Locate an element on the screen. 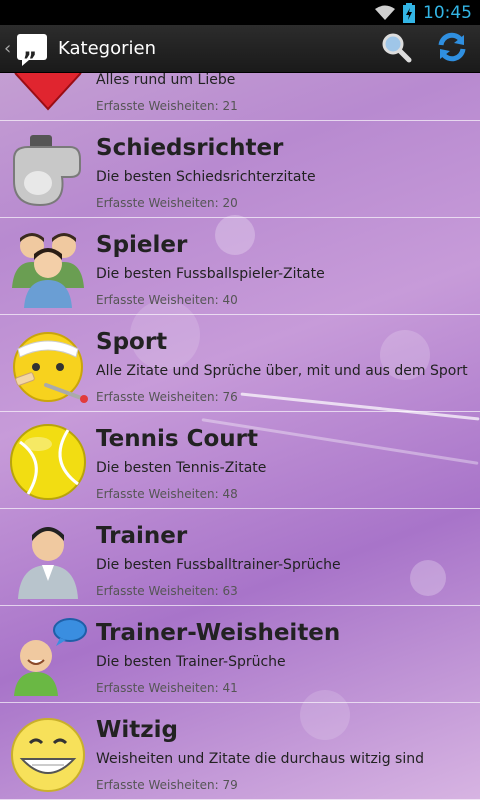  list-item-count: Erfasste Weisheiten: 20 is located at coordinates (167, 203).